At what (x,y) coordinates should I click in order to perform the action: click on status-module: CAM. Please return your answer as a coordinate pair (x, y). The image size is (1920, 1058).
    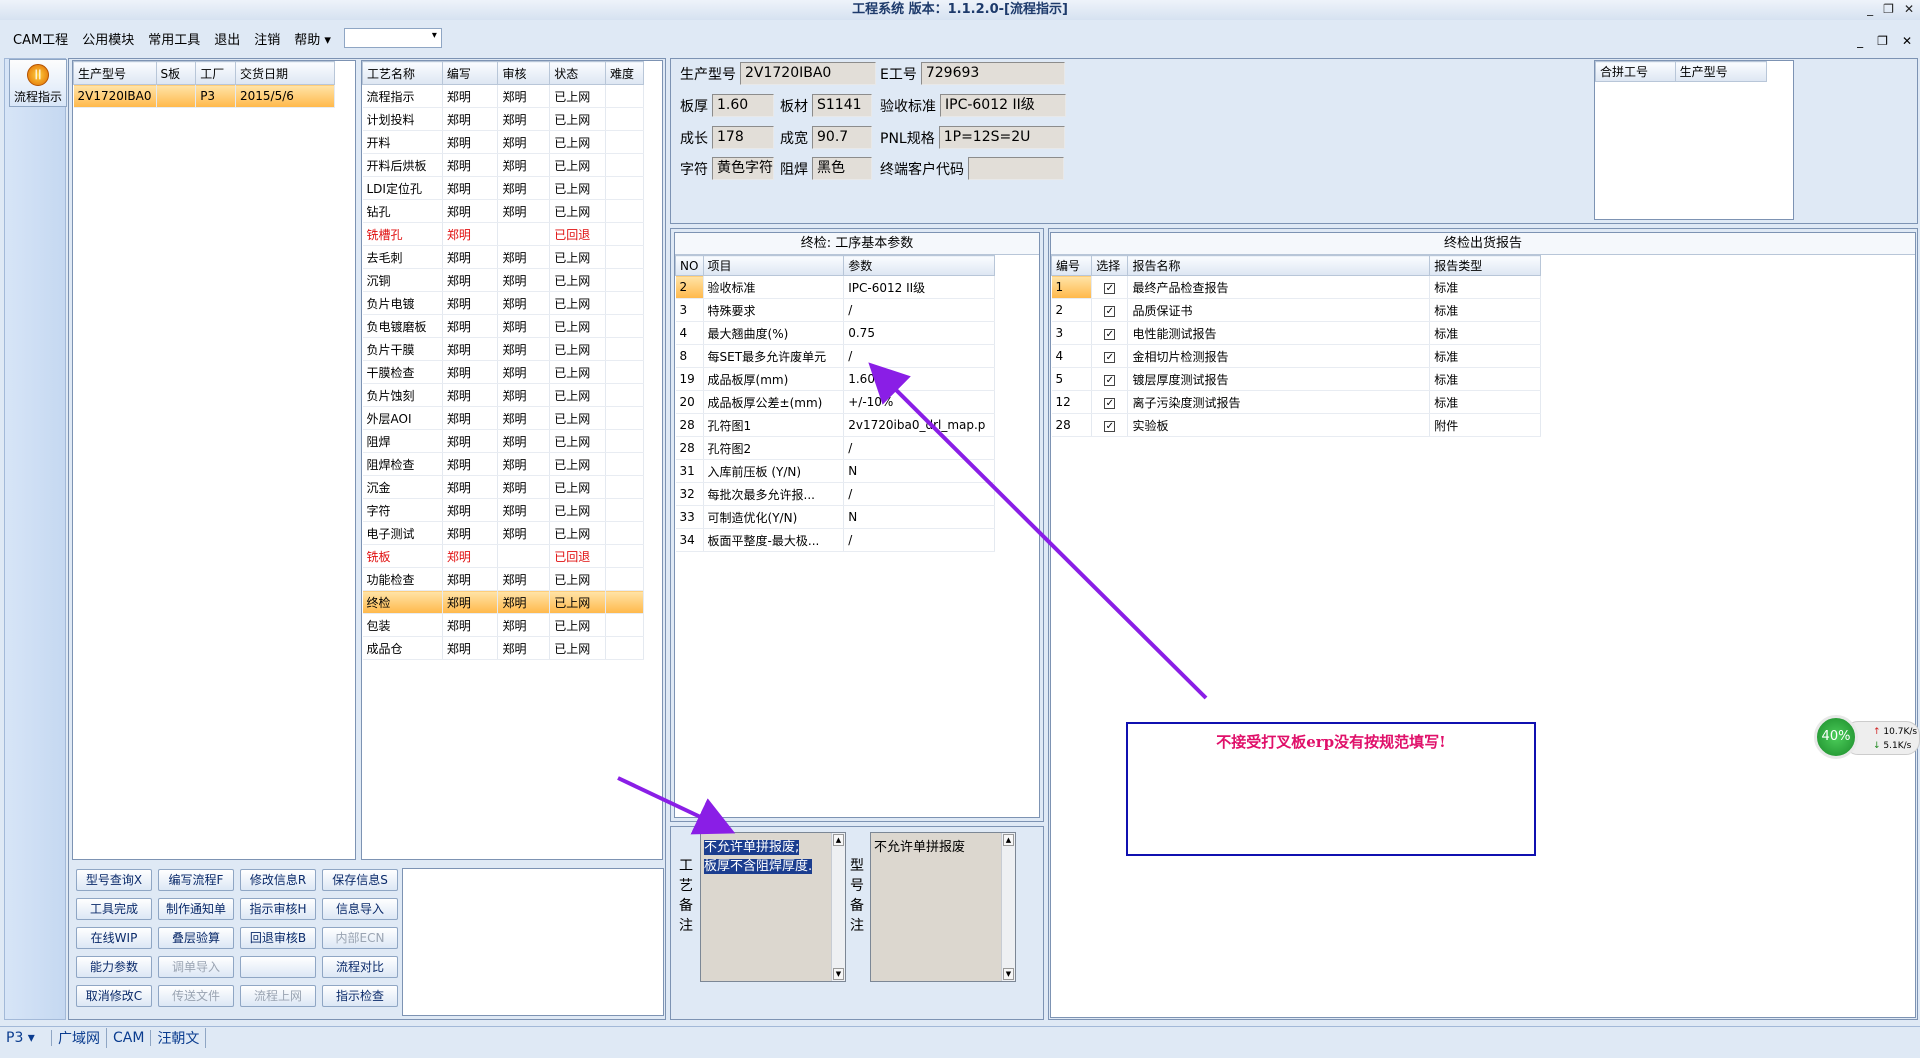
    Looking at the image, I should click on (129, 1037).